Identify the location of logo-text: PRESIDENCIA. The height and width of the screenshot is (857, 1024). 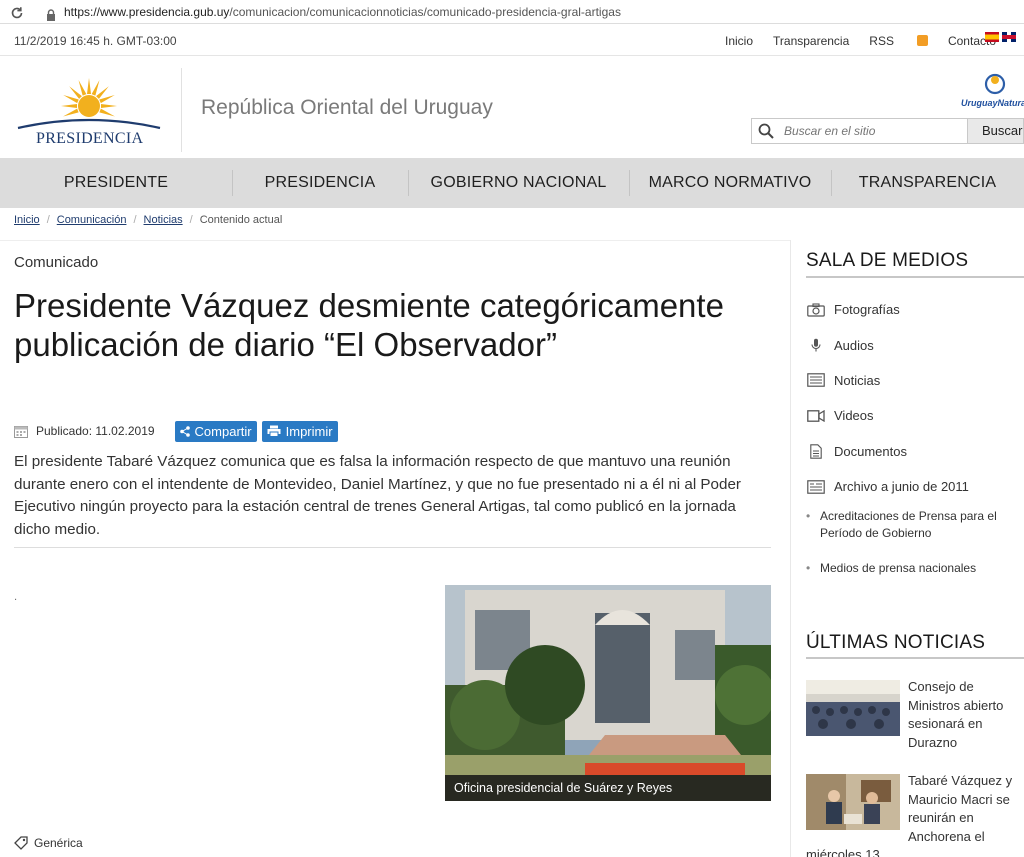
(90, 138).